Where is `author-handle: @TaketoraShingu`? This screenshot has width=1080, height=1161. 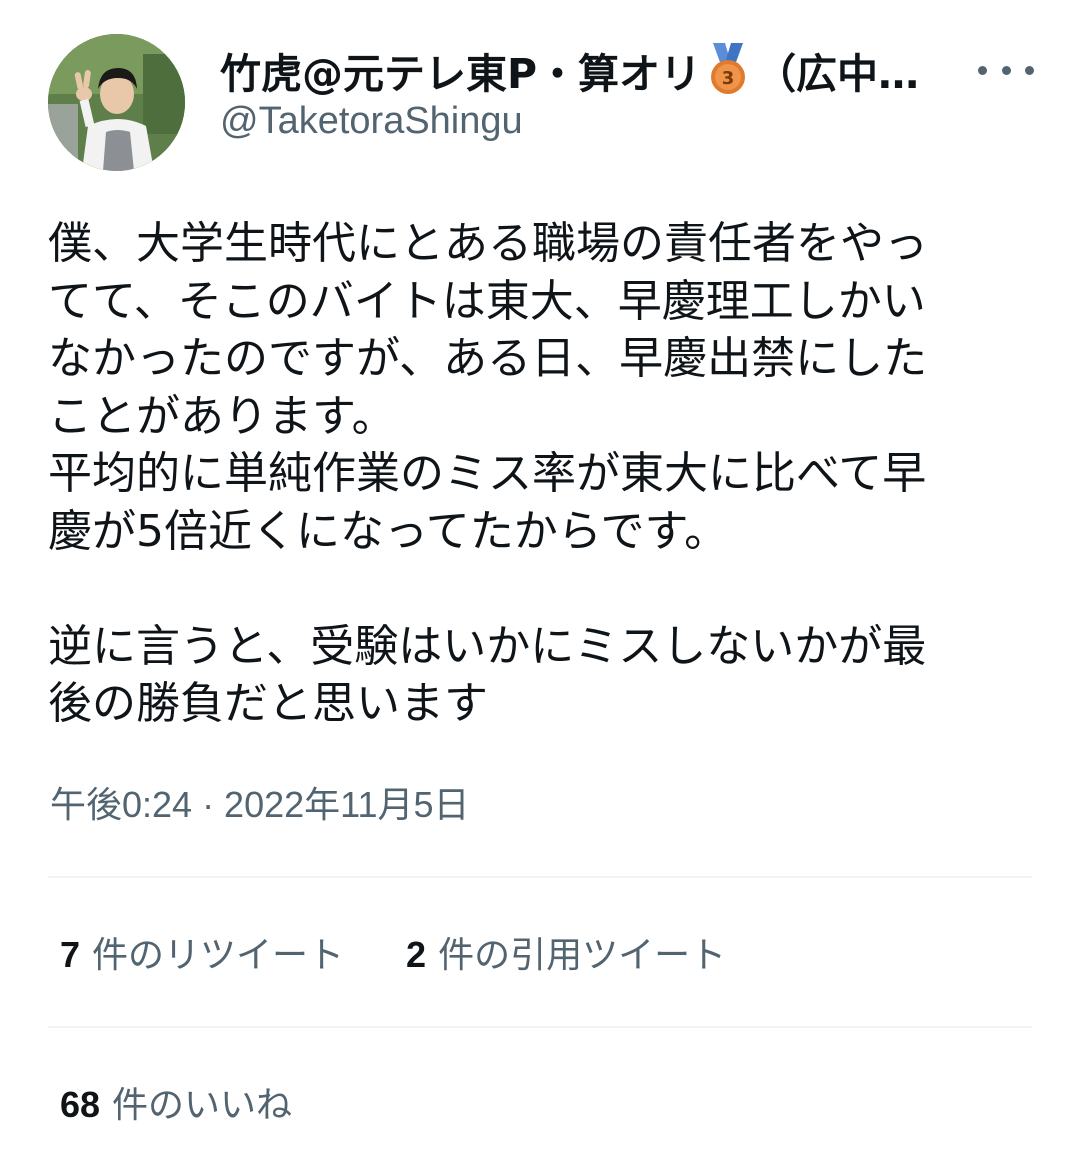
author-handle: @TaketoraShingu is located at coordinates (371, 121).